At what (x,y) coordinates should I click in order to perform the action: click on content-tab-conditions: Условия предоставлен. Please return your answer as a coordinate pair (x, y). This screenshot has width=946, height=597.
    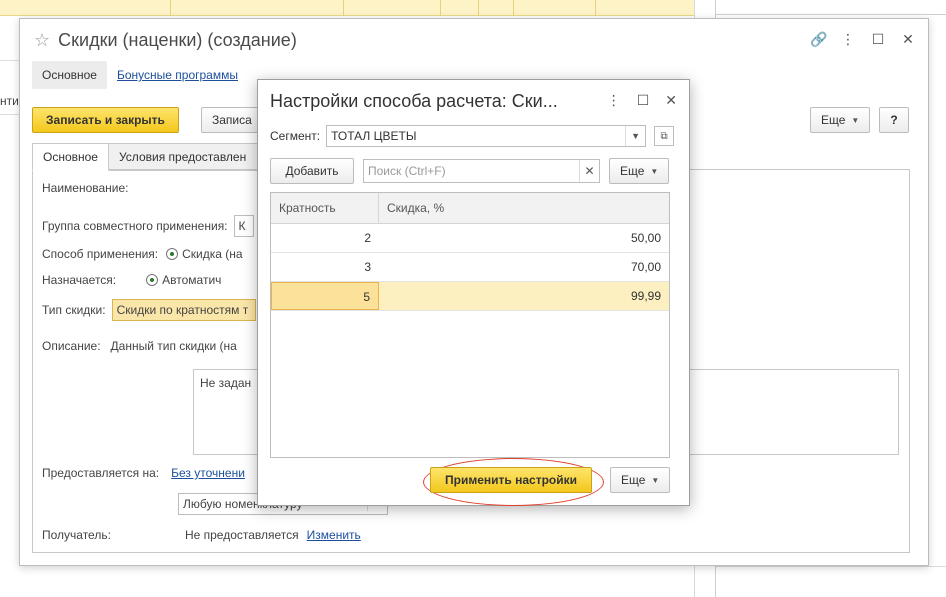
    Looking at the image, I should click on (183, 157).